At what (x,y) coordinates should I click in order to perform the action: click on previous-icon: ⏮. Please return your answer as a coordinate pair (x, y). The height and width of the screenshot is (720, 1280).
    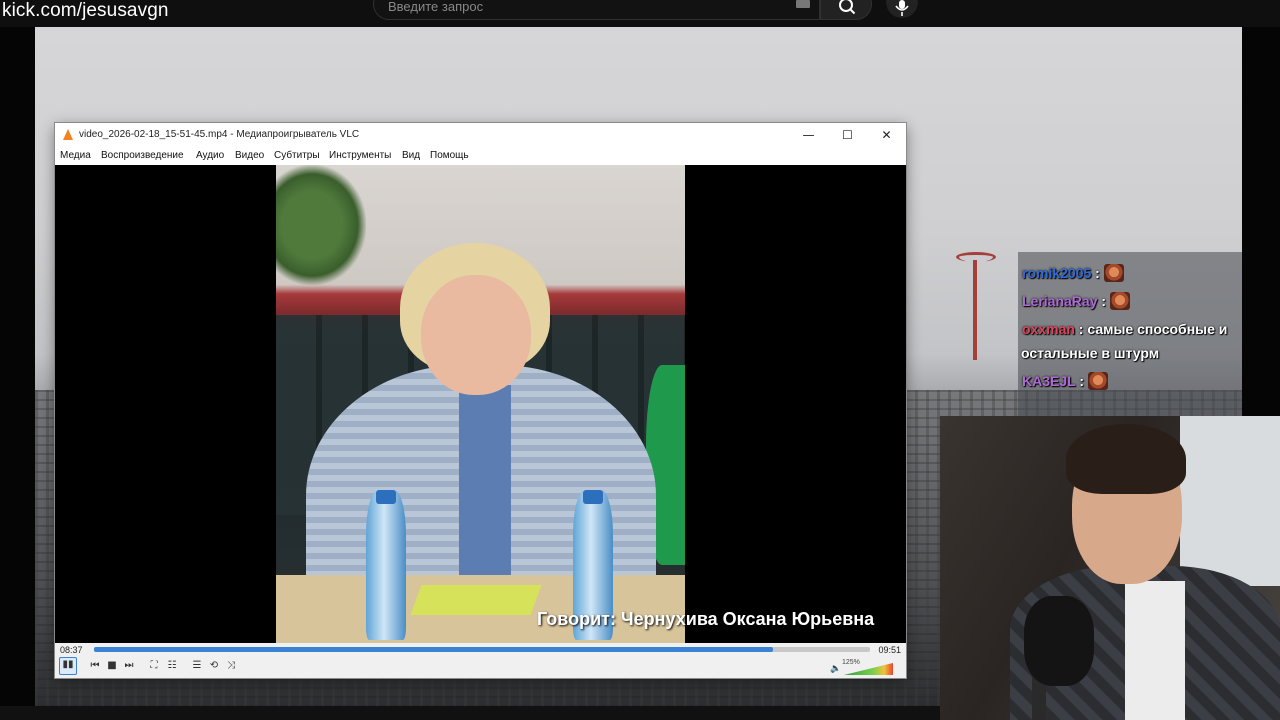
    Looking at the image, I should click on (95, 666).